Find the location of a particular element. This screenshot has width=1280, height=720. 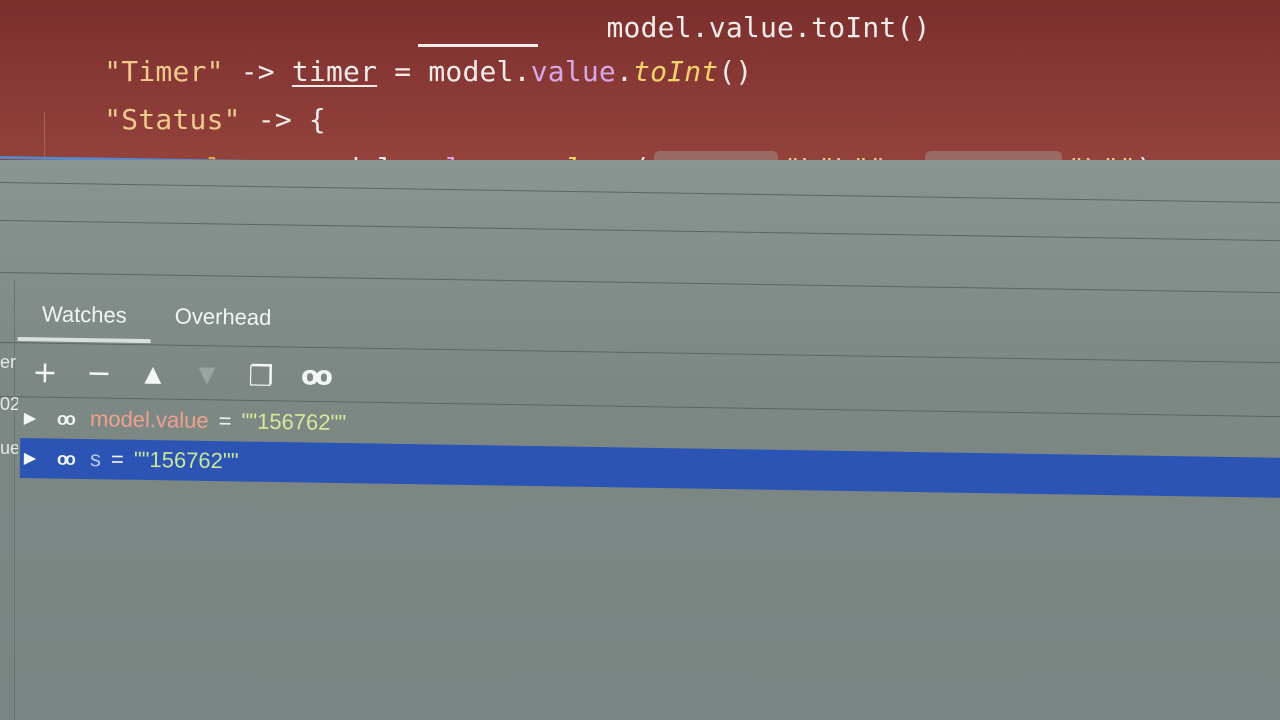

side-panel-fragment: 02 is located at coordinates (9, 404).